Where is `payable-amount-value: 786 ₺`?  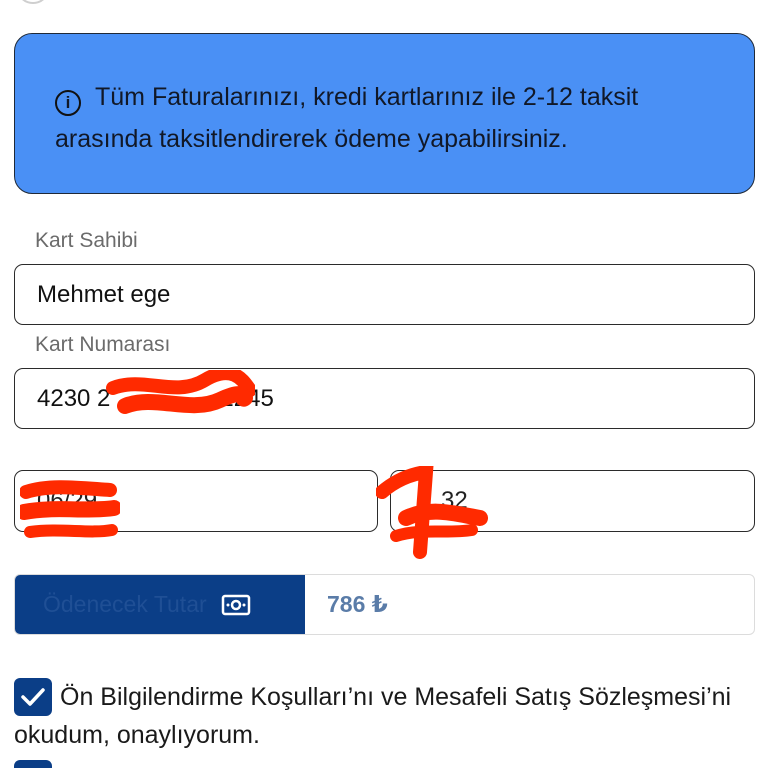 payable-amount-value: 786 ₺ is located at coordinates (357, 604).